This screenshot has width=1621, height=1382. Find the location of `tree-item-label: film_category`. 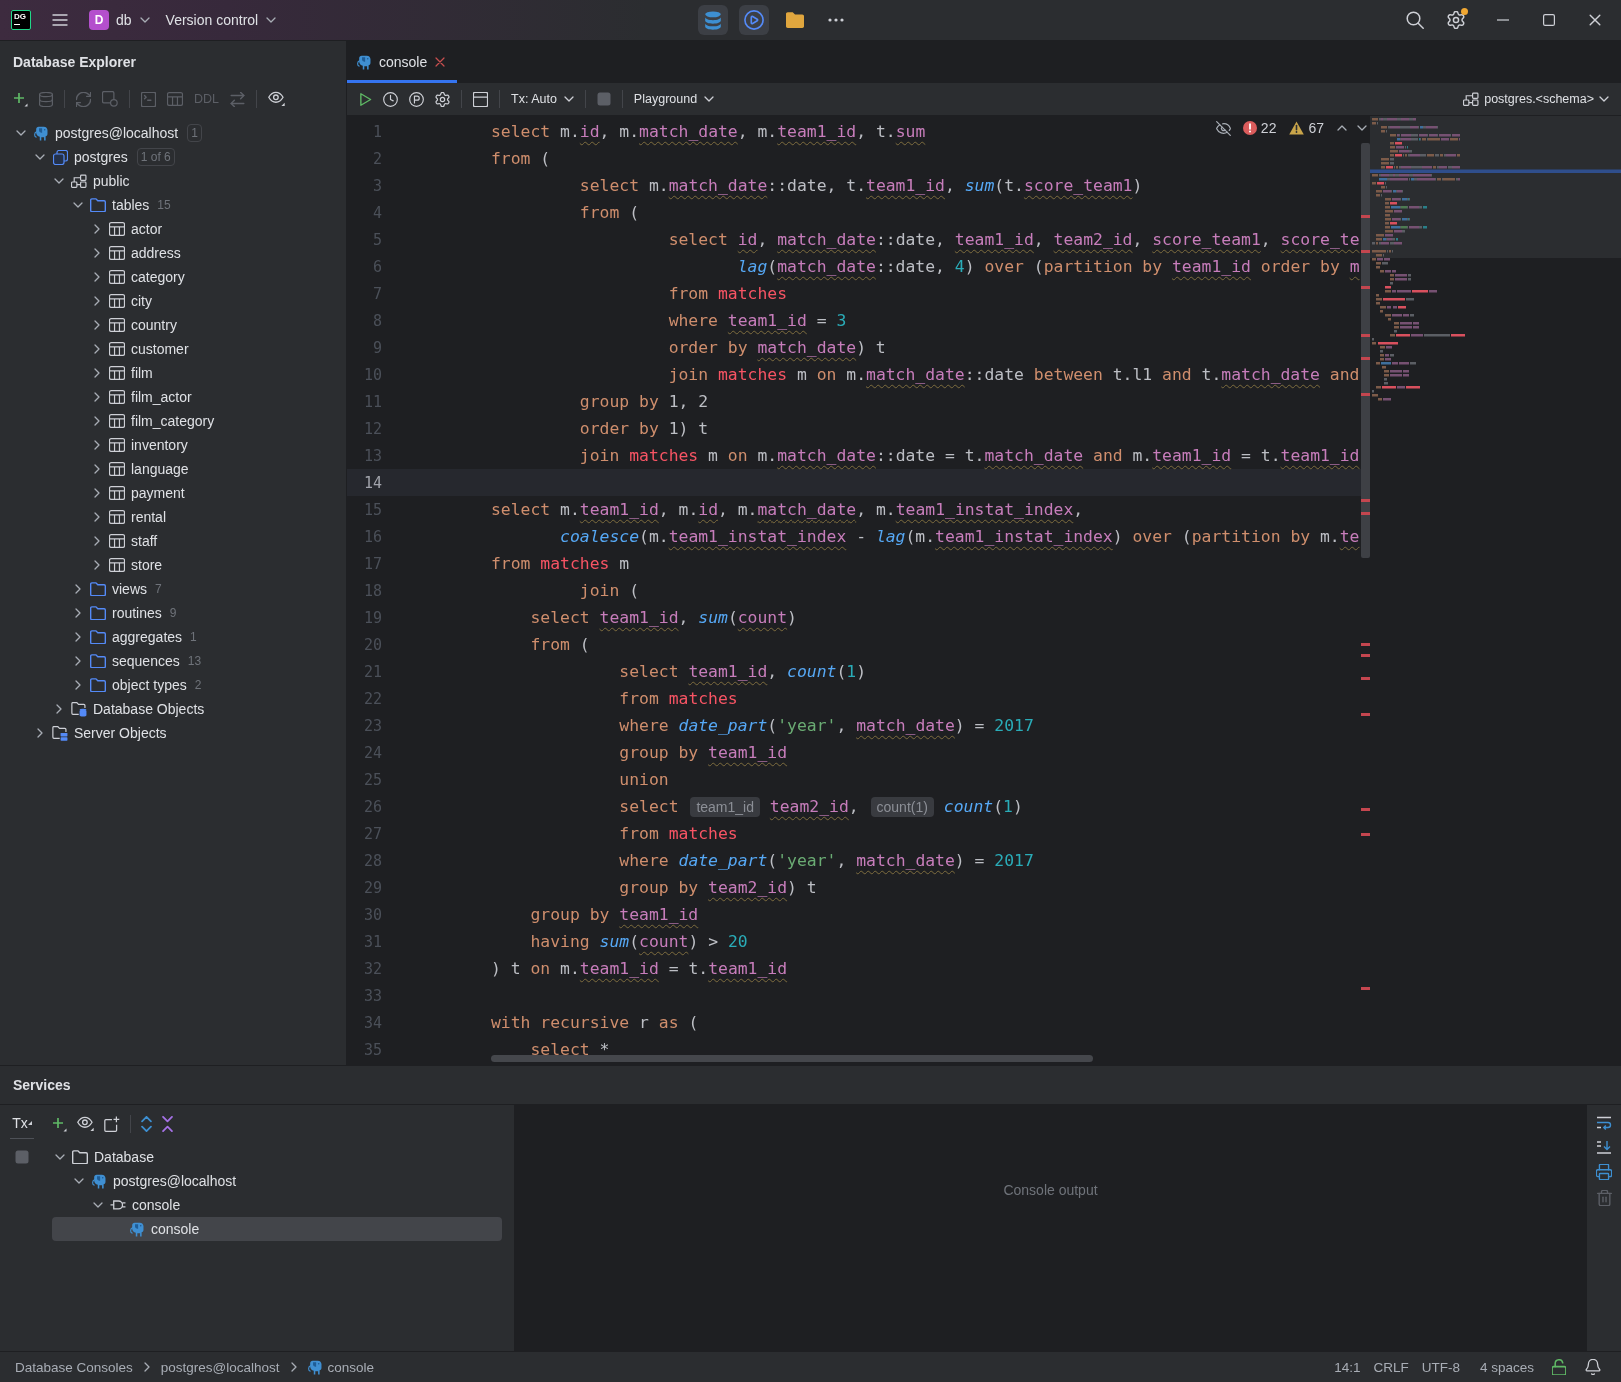

tree-item-label: film_category is located at coordinates (173, 421).